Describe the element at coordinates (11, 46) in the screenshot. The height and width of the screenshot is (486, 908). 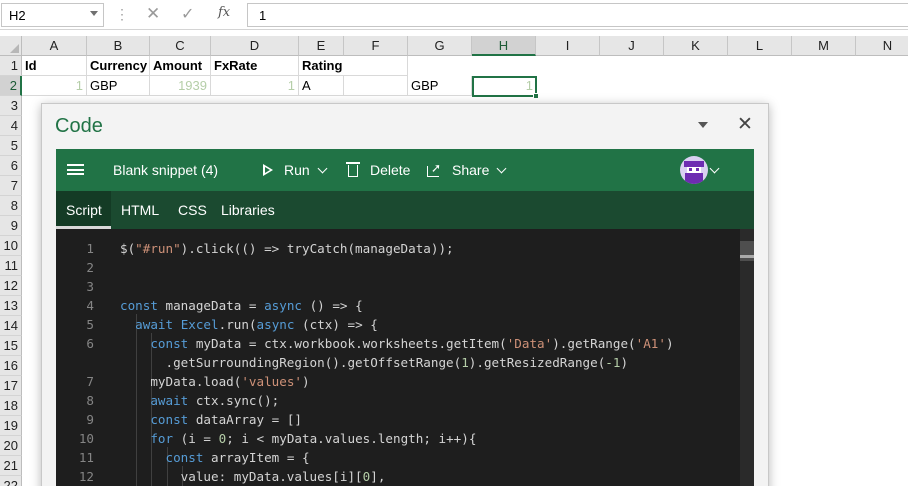
I see `select-all-button` at that location.